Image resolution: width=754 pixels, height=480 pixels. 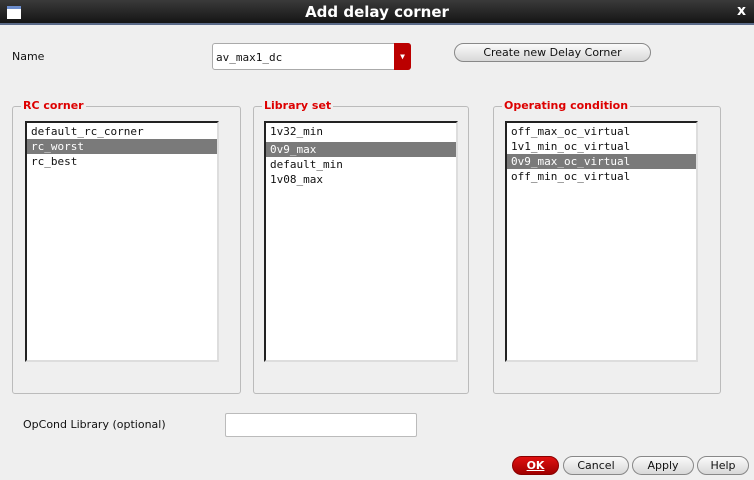 What do you see at coordinates (122, 161) in the screenshot?
I see `list-item: rc_best` at bounding box center [122, 161].